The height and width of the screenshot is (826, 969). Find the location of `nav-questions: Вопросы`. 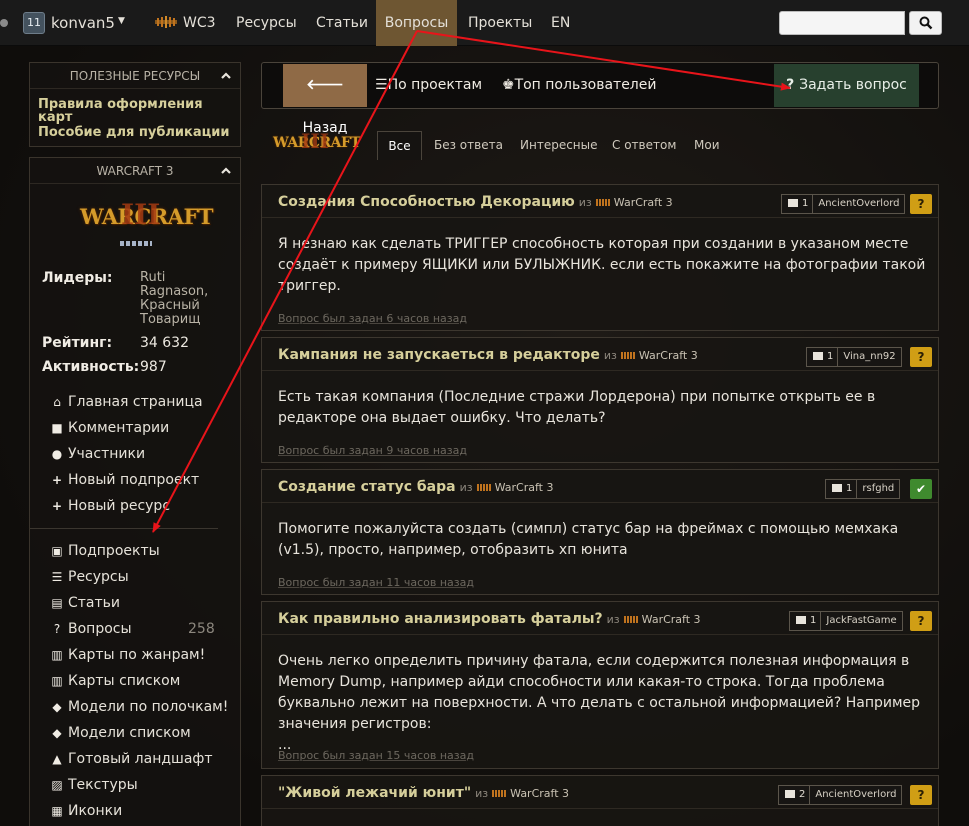

nav-questions: Вопросы is located at coordinates (416, 23).